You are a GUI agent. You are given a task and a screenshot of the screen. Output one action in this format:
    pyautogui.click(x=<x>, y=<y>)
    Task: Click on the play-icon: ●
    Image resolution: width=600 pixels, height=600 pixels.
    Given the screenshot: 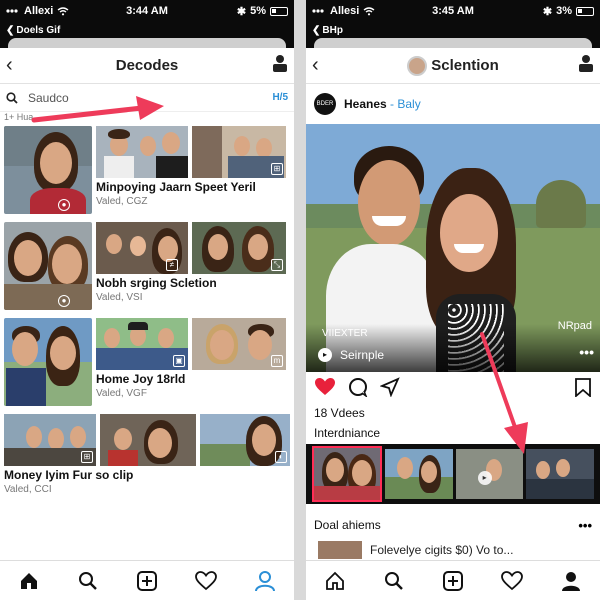 What is the action you would take?
    pyautogui.click(x=64, y=301)
    